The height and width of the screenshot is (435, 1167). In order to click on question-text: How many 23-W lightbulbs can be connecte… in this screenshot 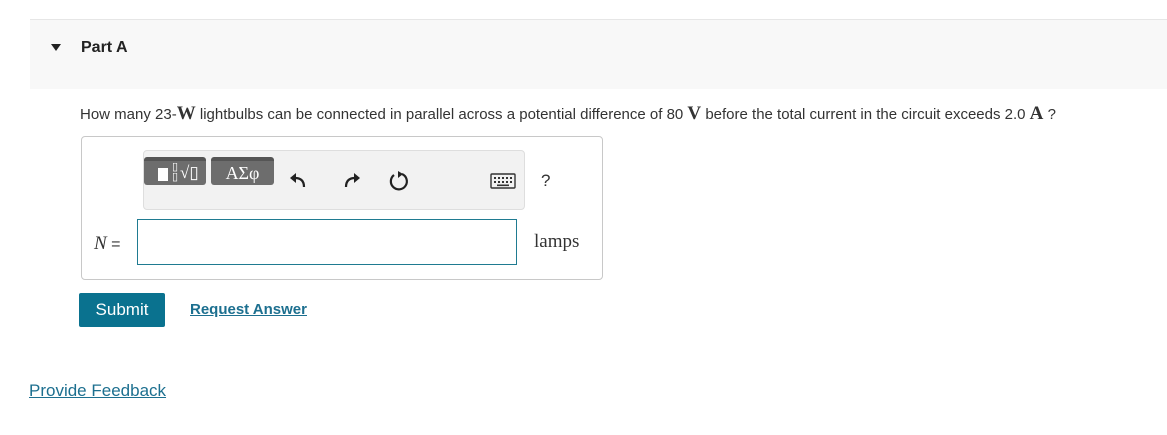, I will do `click(568, 114)`.